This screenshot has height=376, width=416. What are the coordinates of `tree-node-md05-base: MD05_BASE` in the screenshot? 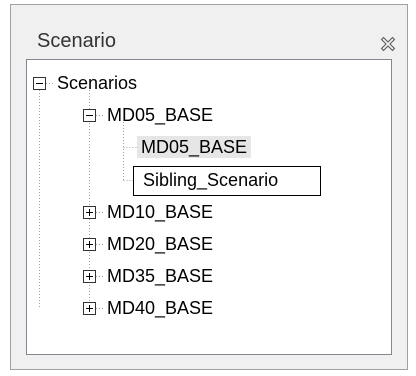 It's located at (160, 115).